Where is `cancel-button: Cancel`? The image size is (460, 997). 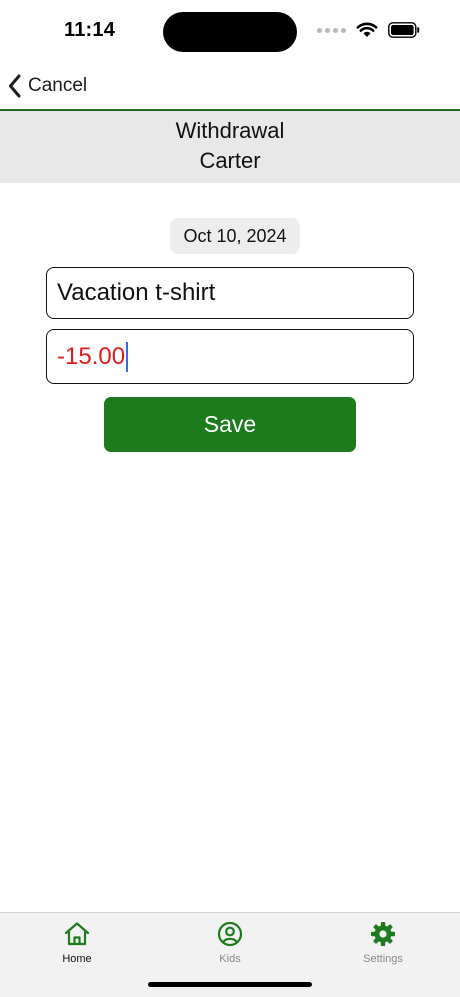
cancel-button: Cancel is located at coordinates (47, 86).